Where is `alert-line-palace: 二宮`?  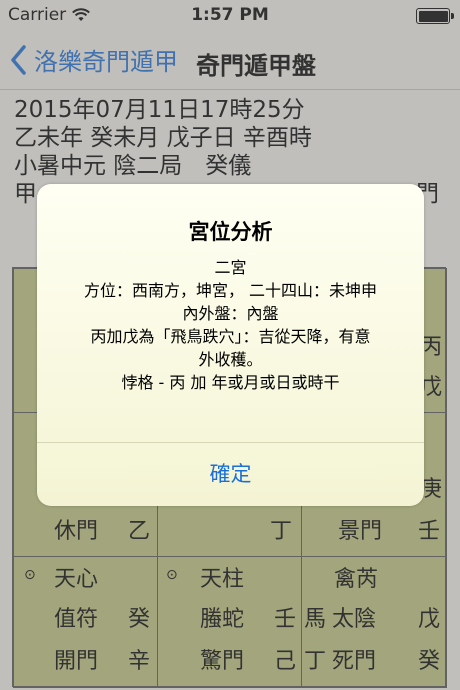
alert-line-palace: 二宮 is located at coordinates (230, 267).